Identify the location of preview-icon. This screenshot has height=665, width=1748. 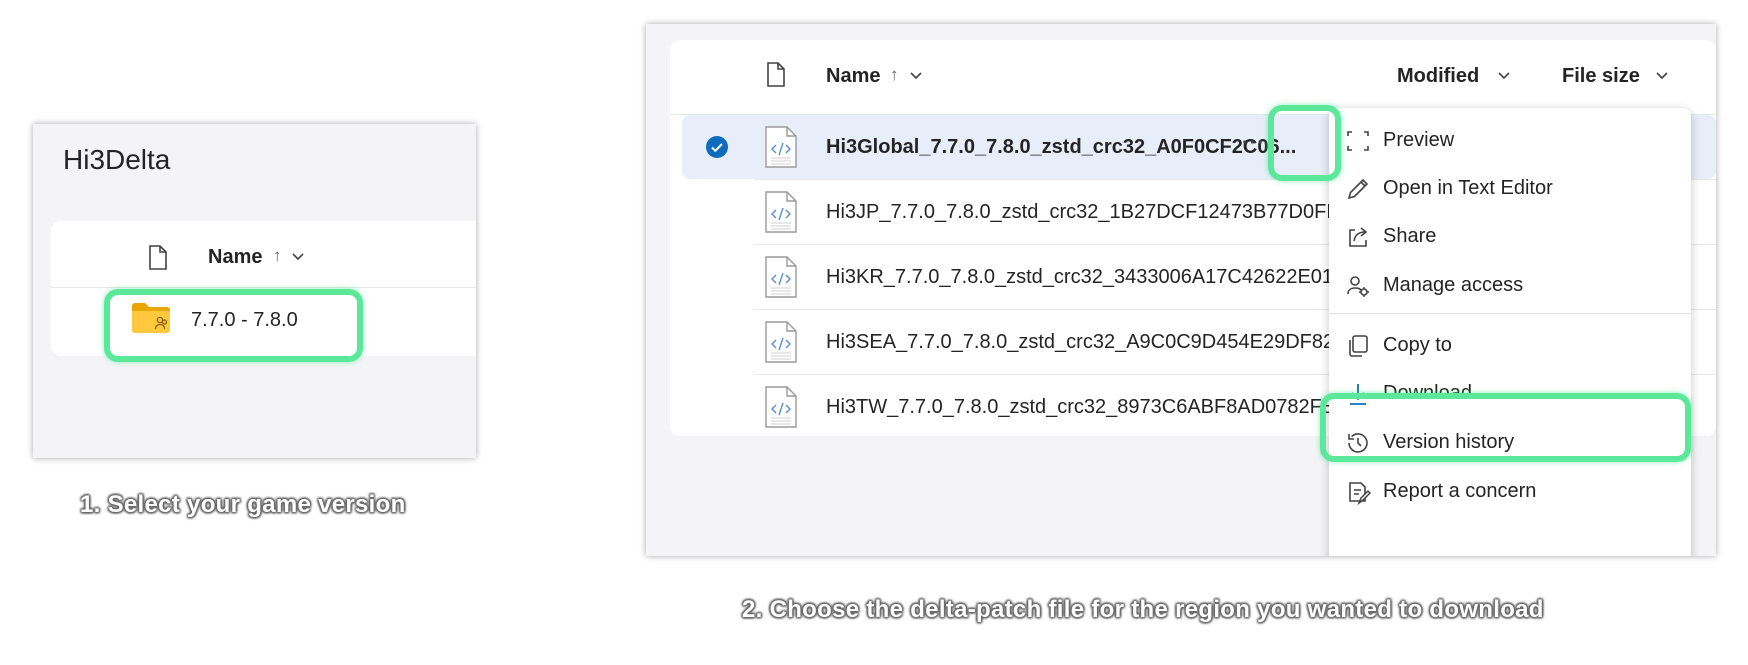
(1358, 141).